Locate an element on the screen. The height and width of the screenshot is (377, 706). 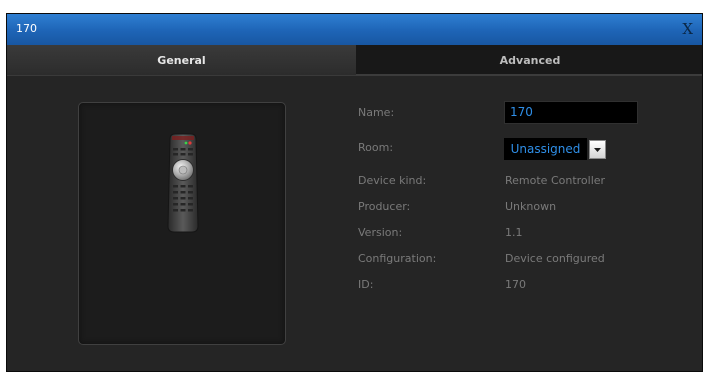
device-kind-value: Remote Controller is located at coordinates (555, 180).